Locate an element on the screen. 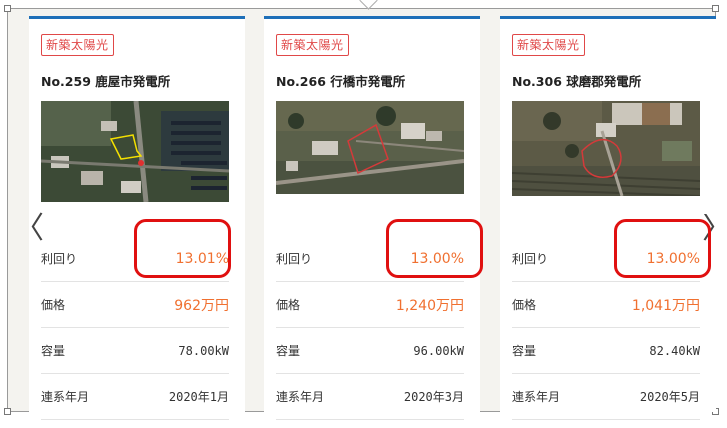 The height and width of the screenshot is (428, 727). price-value: 1,240万円 is located at coordinates (429, 305).